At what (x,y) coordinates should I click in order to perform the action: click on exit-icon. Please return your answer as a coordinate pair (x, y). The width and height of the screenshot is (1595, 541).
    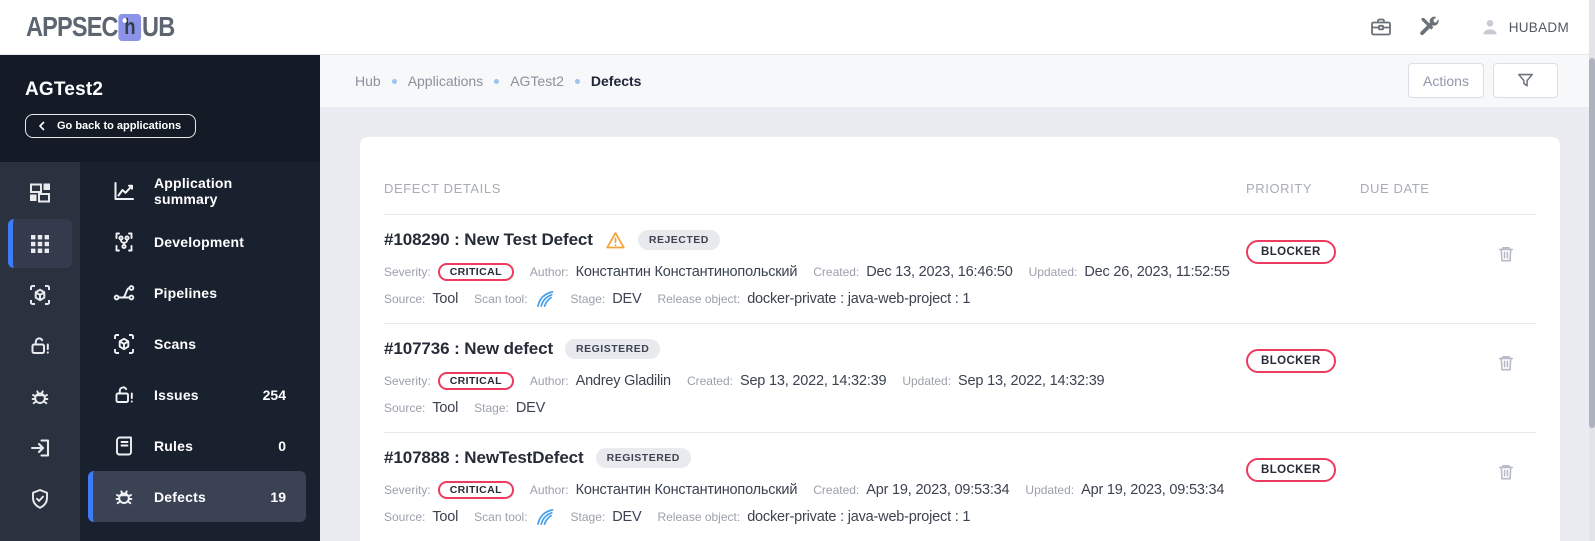
    Looking at the image, I should click on (40, 447).